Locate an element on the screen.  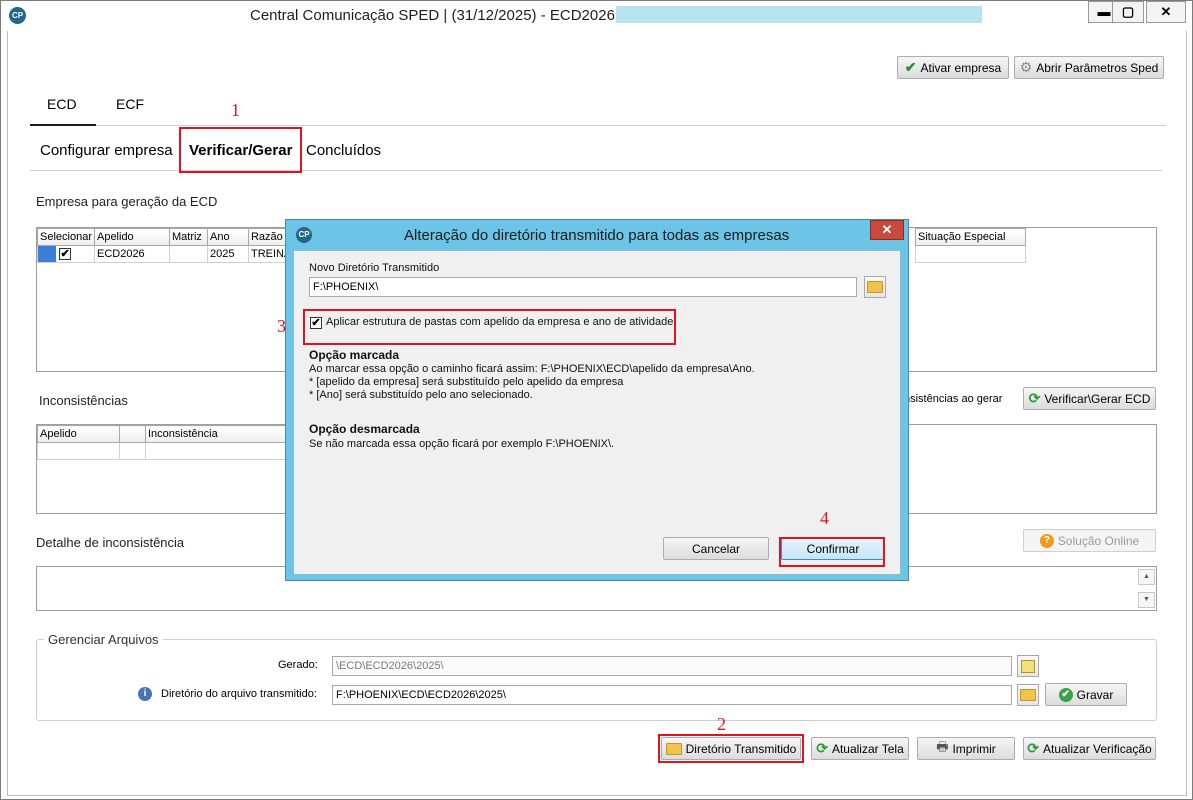
open-sped-params-label: Abrir Parâmetros Sped is located at coordinates (1097, 67).